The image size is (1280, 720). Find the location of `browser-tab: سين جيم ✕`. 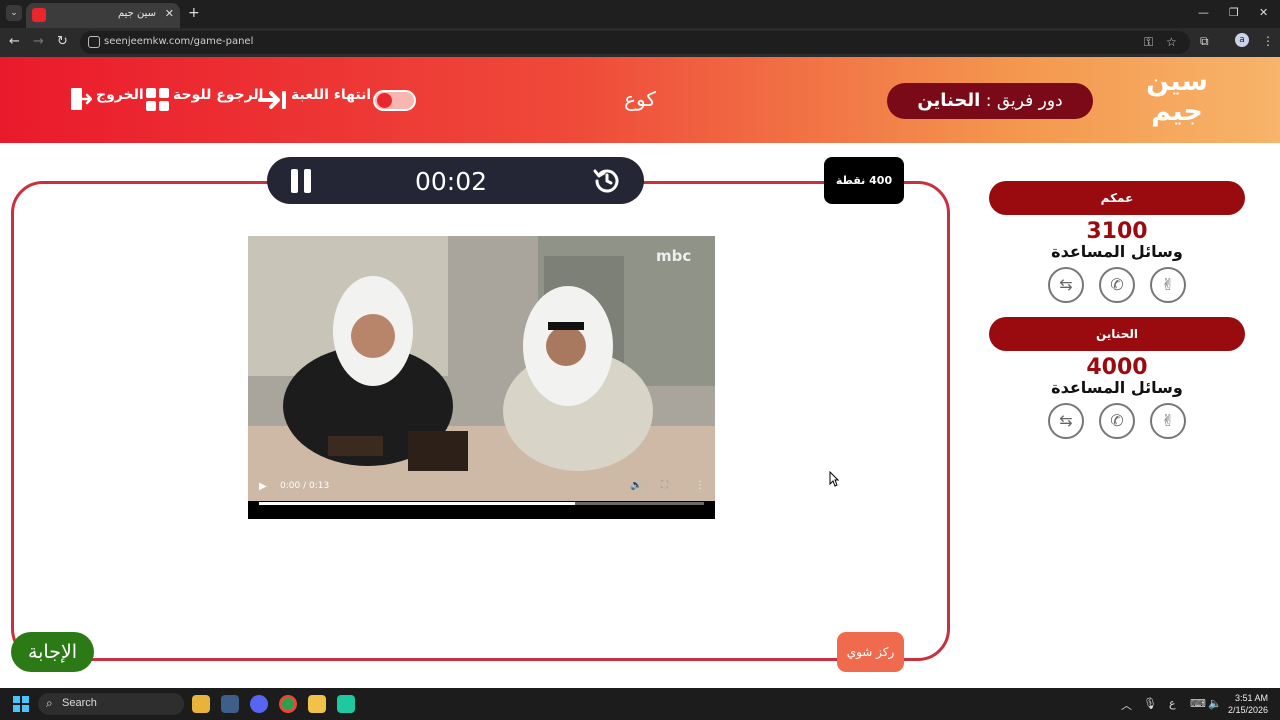

browser-tab: سين جيم ✕ is located at coordinates (103, 15).